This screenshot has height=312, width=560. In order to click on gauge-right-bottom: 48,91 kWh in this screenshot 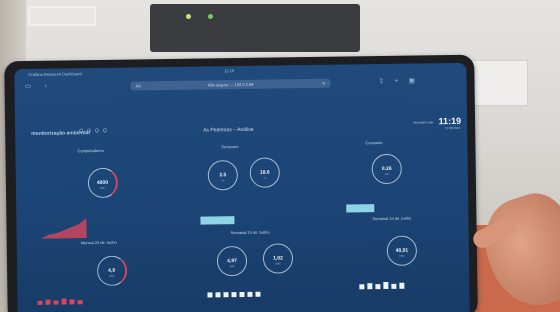, I will do `click(402, 250)`.